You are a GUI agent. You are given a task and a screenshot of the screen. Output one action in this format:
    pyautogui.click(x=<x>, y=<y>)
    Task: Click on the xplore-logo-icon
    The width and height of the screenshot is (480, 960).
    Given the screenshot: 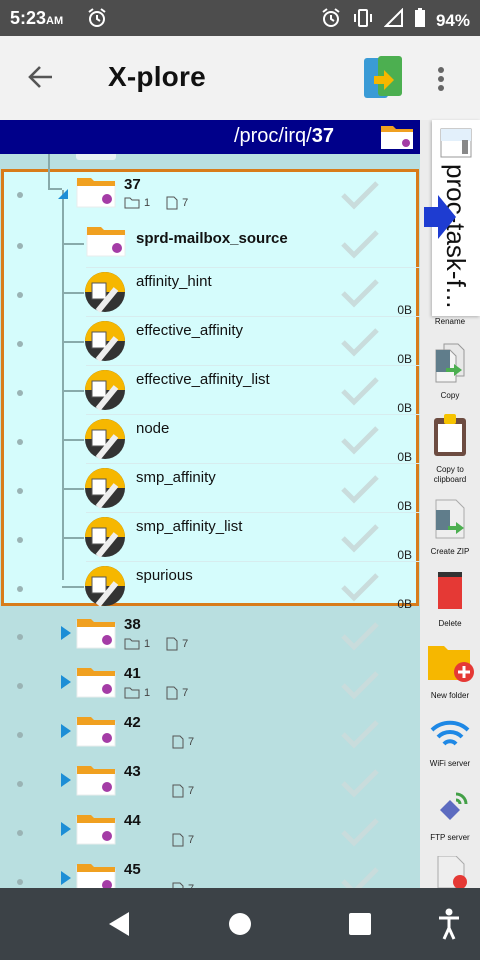 What is the action you would take?
    pyautogui.click(x=383, y=80)
    